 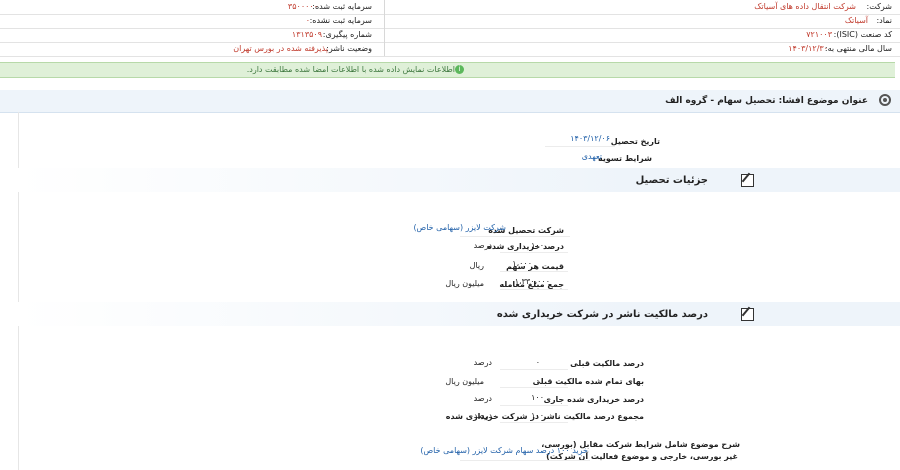 I want to click on info-icon: i, so click(x=459, y=69).